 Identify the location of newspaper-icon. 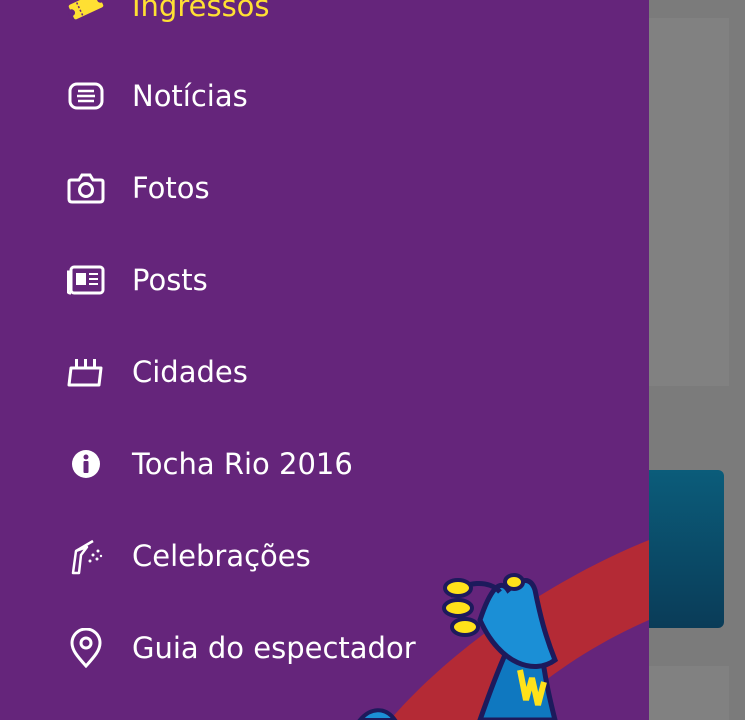
(86, 280).